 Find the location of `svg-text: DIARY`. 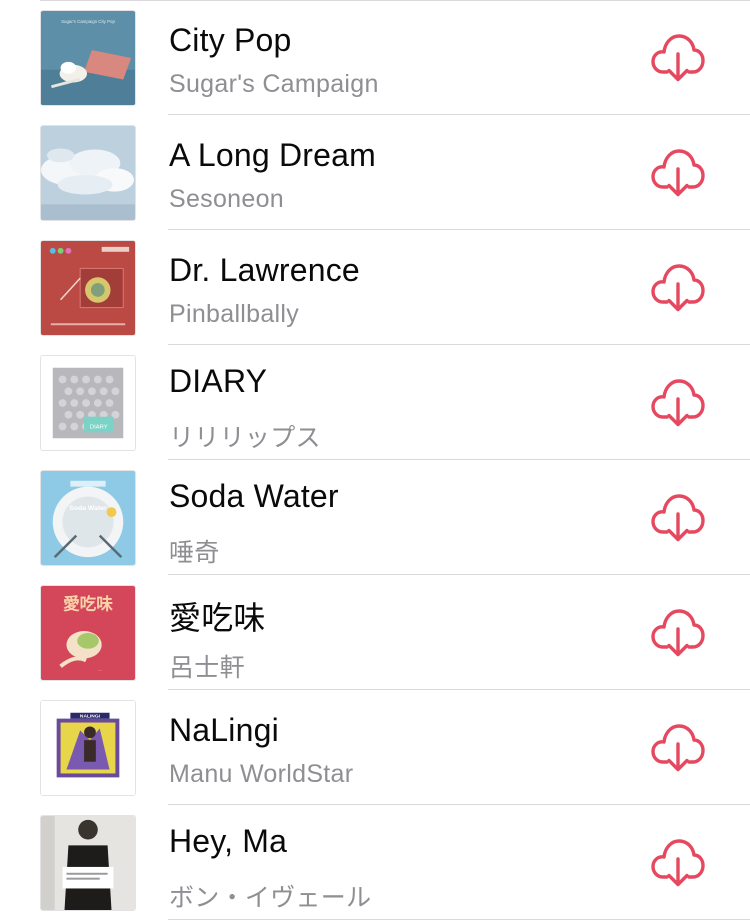

svg-text: DIARY is located at coordinates (99, 427).